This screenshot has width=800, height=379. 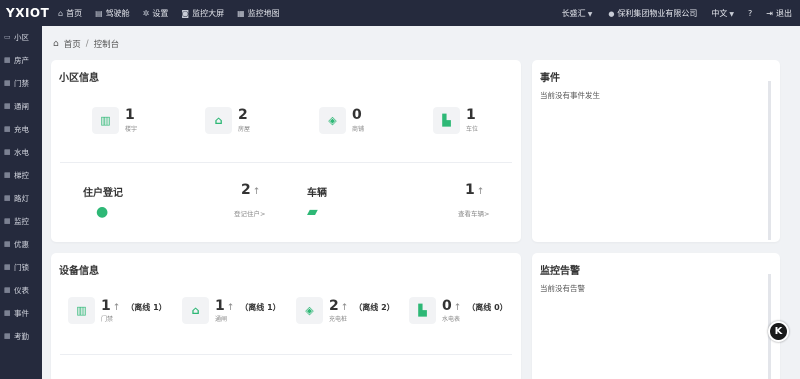 What do you see at coordinates (241, 13) in the screenshot?
I see `map-icon: ▦` at bounding box center [241, 13].